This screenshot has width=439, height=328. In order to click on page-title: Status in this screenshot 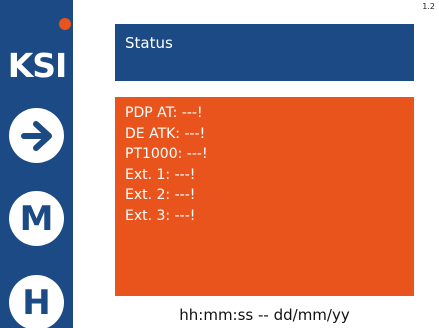, I will do `click(149, 43)`.